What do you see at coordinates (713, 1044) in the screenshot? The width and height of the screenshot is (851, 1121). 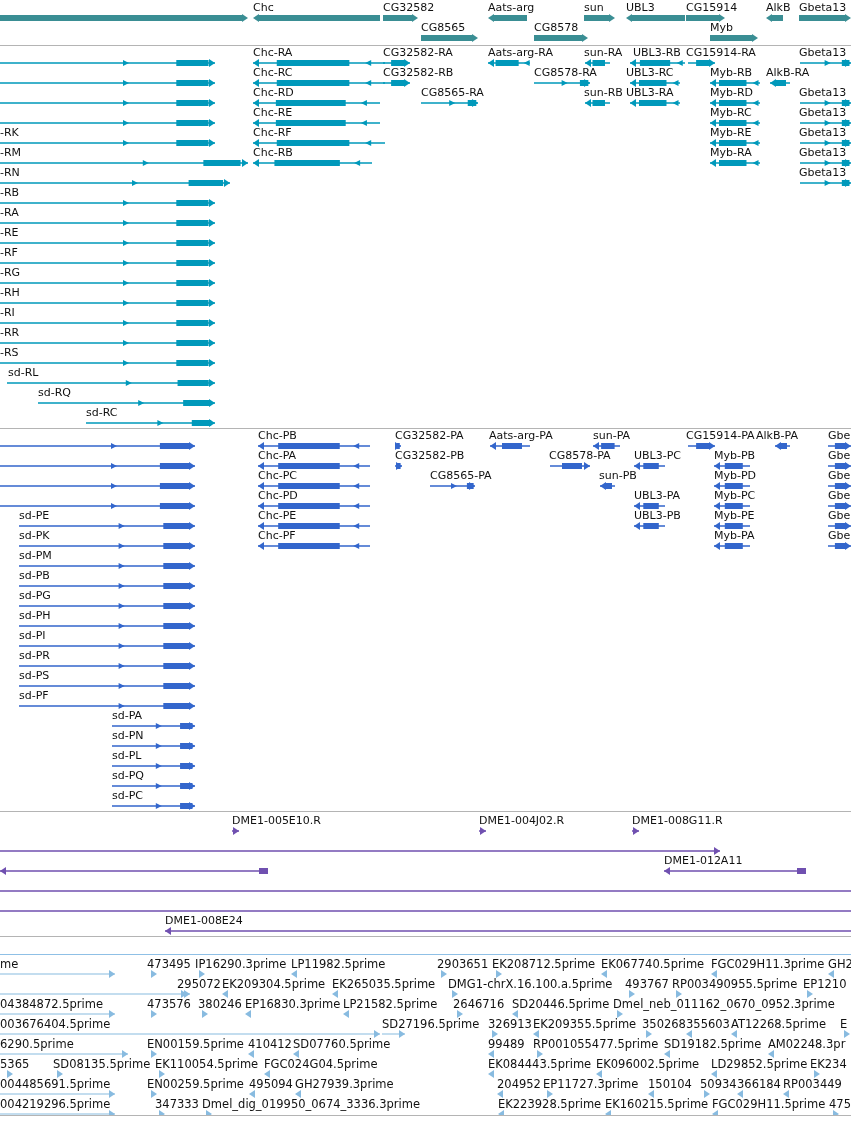 I see `feature-label: SD19182.5prime` at bounding box center [713, 1044].